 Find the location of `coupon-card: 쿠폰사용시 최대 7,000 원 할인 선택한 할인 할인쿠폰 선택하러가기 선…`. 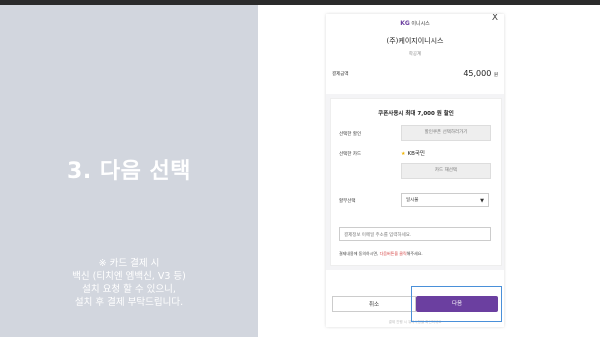

coupon-card: 쿠폰사용시 최대 7,000 원 할인 선택한 할인 할인쿠폰 선택하러가기 선… is located at coordinates (416, 182).